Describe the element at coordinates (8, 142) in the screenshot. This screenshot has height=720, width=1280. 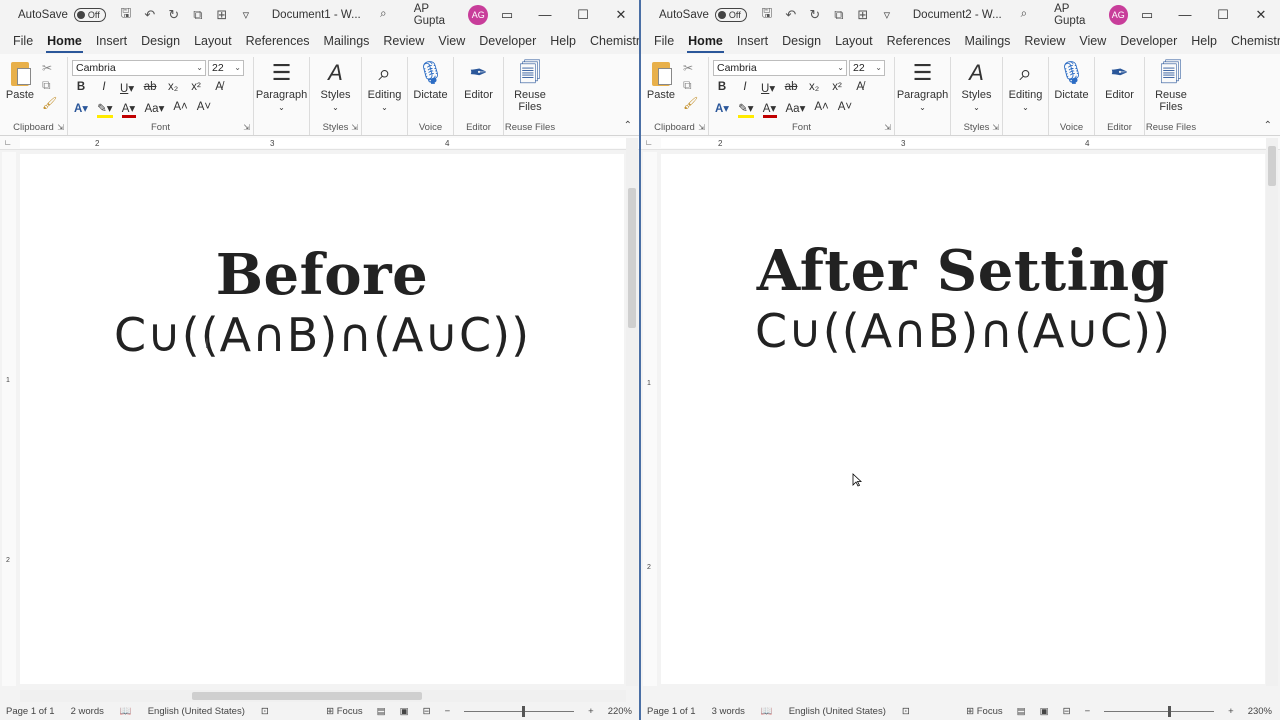
I see `tab-selector-icon: ∟` at that location.